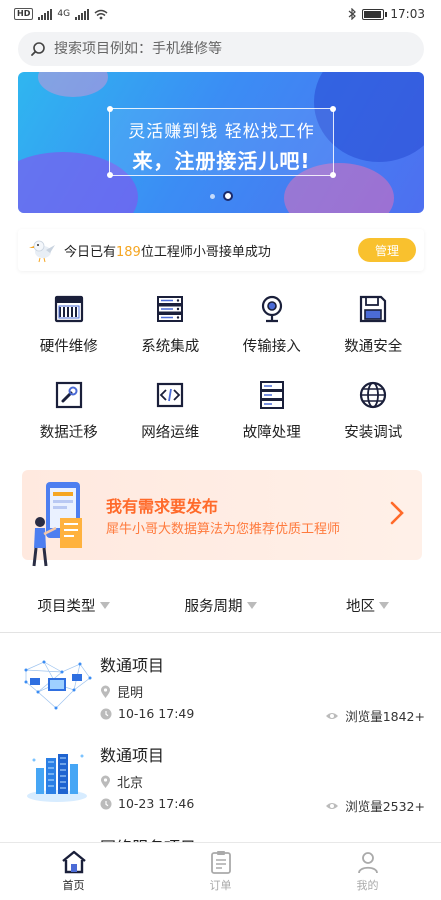 The image size is (441, 900). Describe the element at coordinates (385, 806) in the screenshot. I see `views-text: 浏览量2532+` at that location.